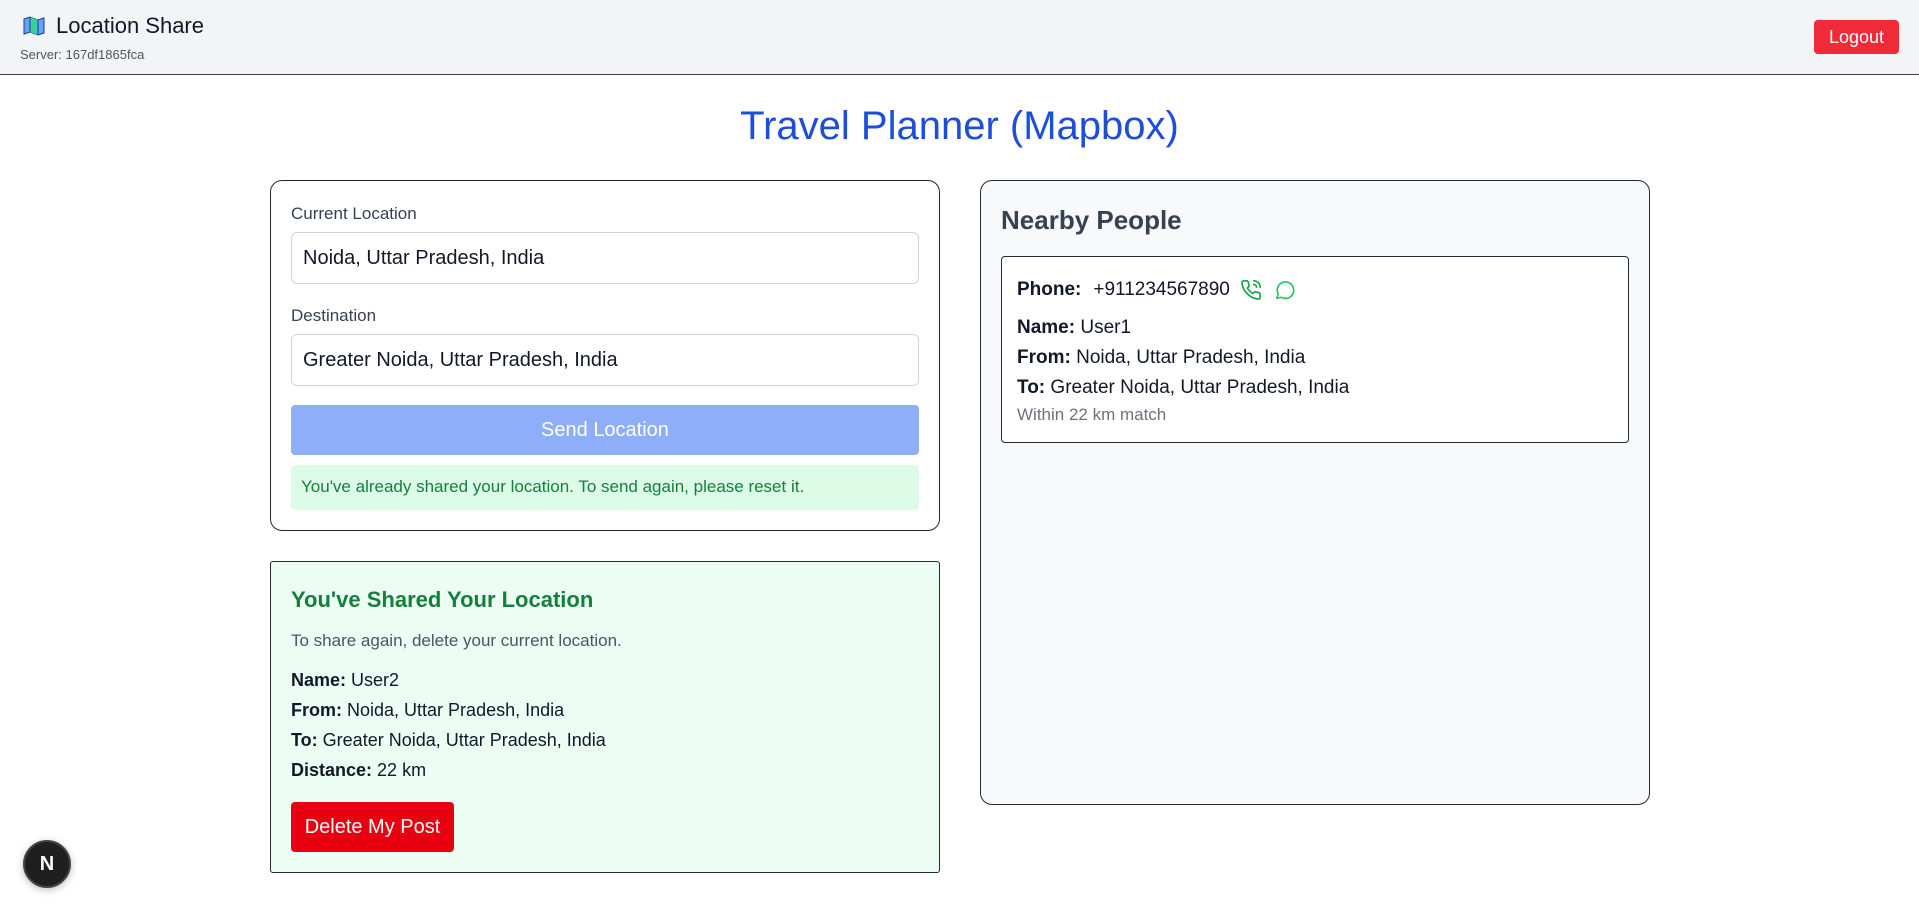 The image size is (1919, 907). What do you see at coordinates (34, 26) in the screenshot?
I see `map-icon` at bounding box center [34, 26].